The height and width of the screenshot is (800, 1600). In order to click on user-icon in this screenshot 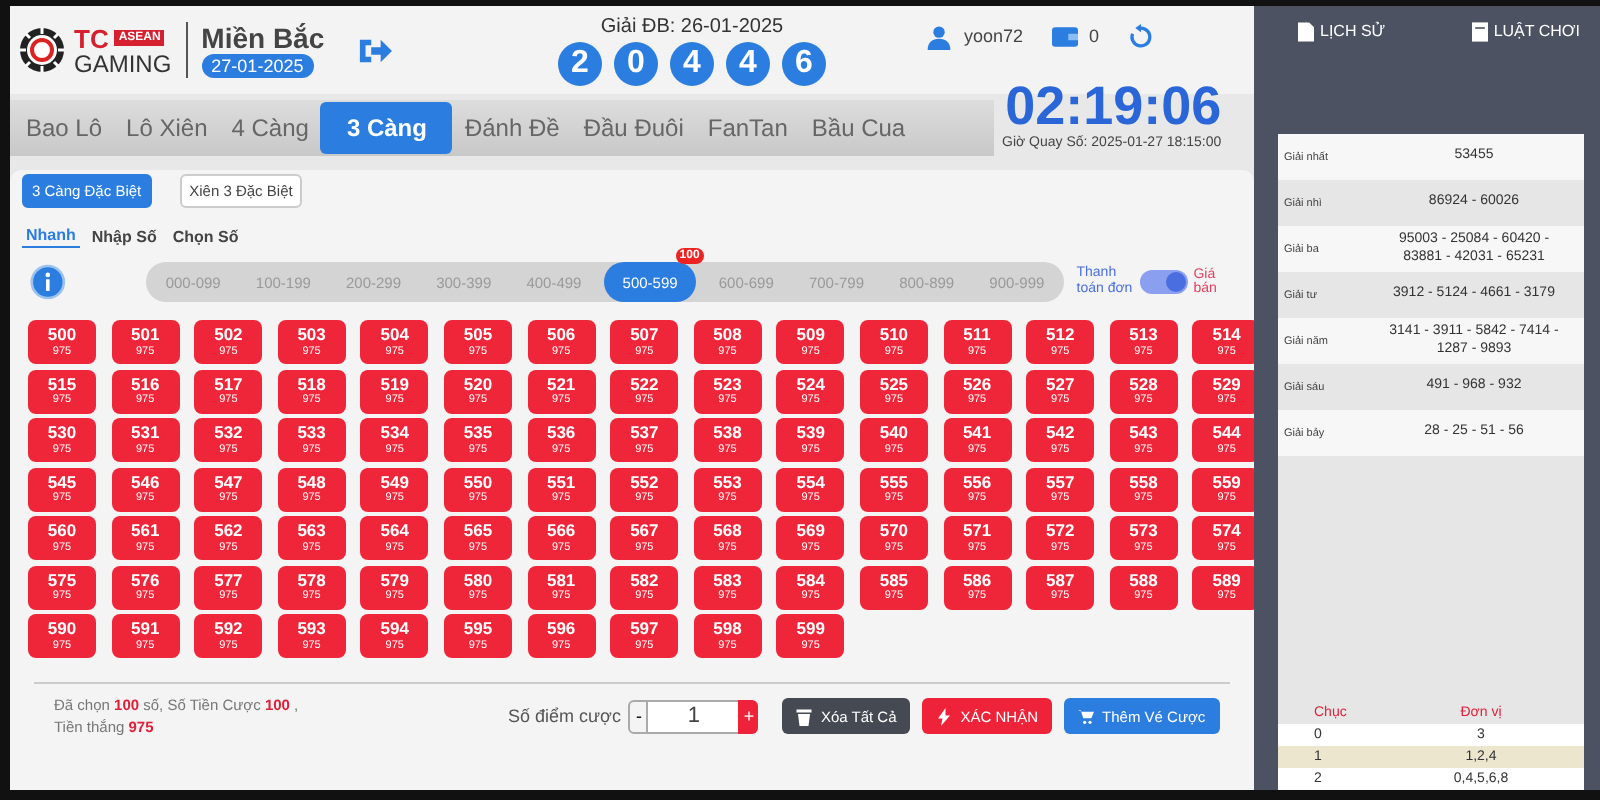, I will do `click(939, 36)`.